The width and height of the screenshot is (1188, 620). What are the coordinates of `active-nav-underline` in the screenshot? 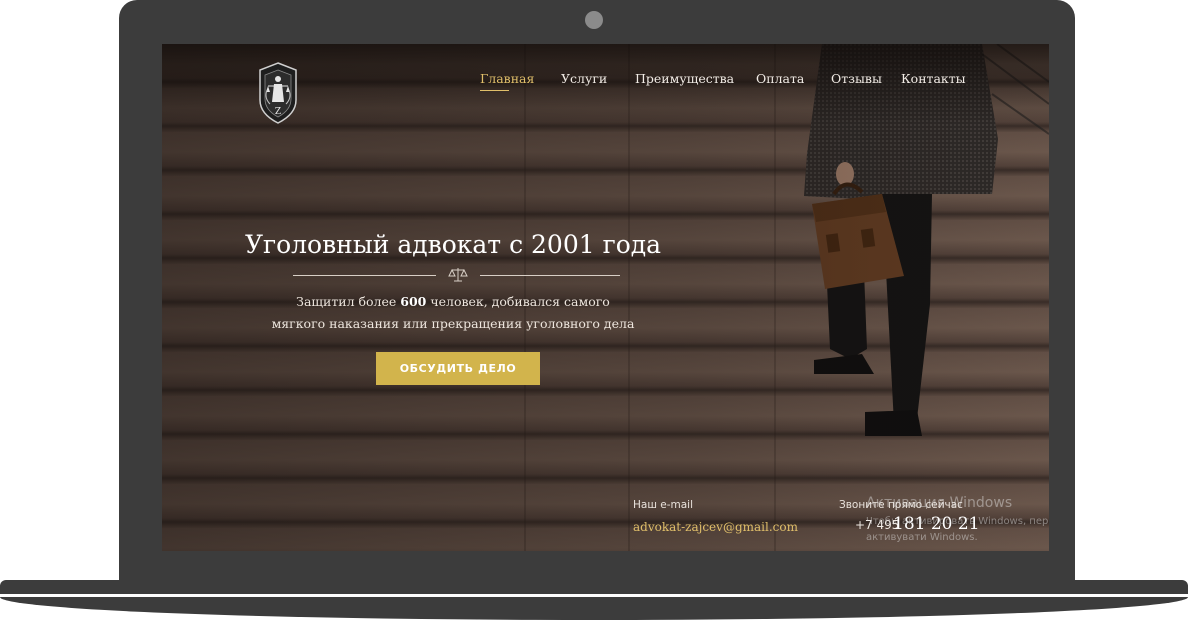 It's located at (494, 90).